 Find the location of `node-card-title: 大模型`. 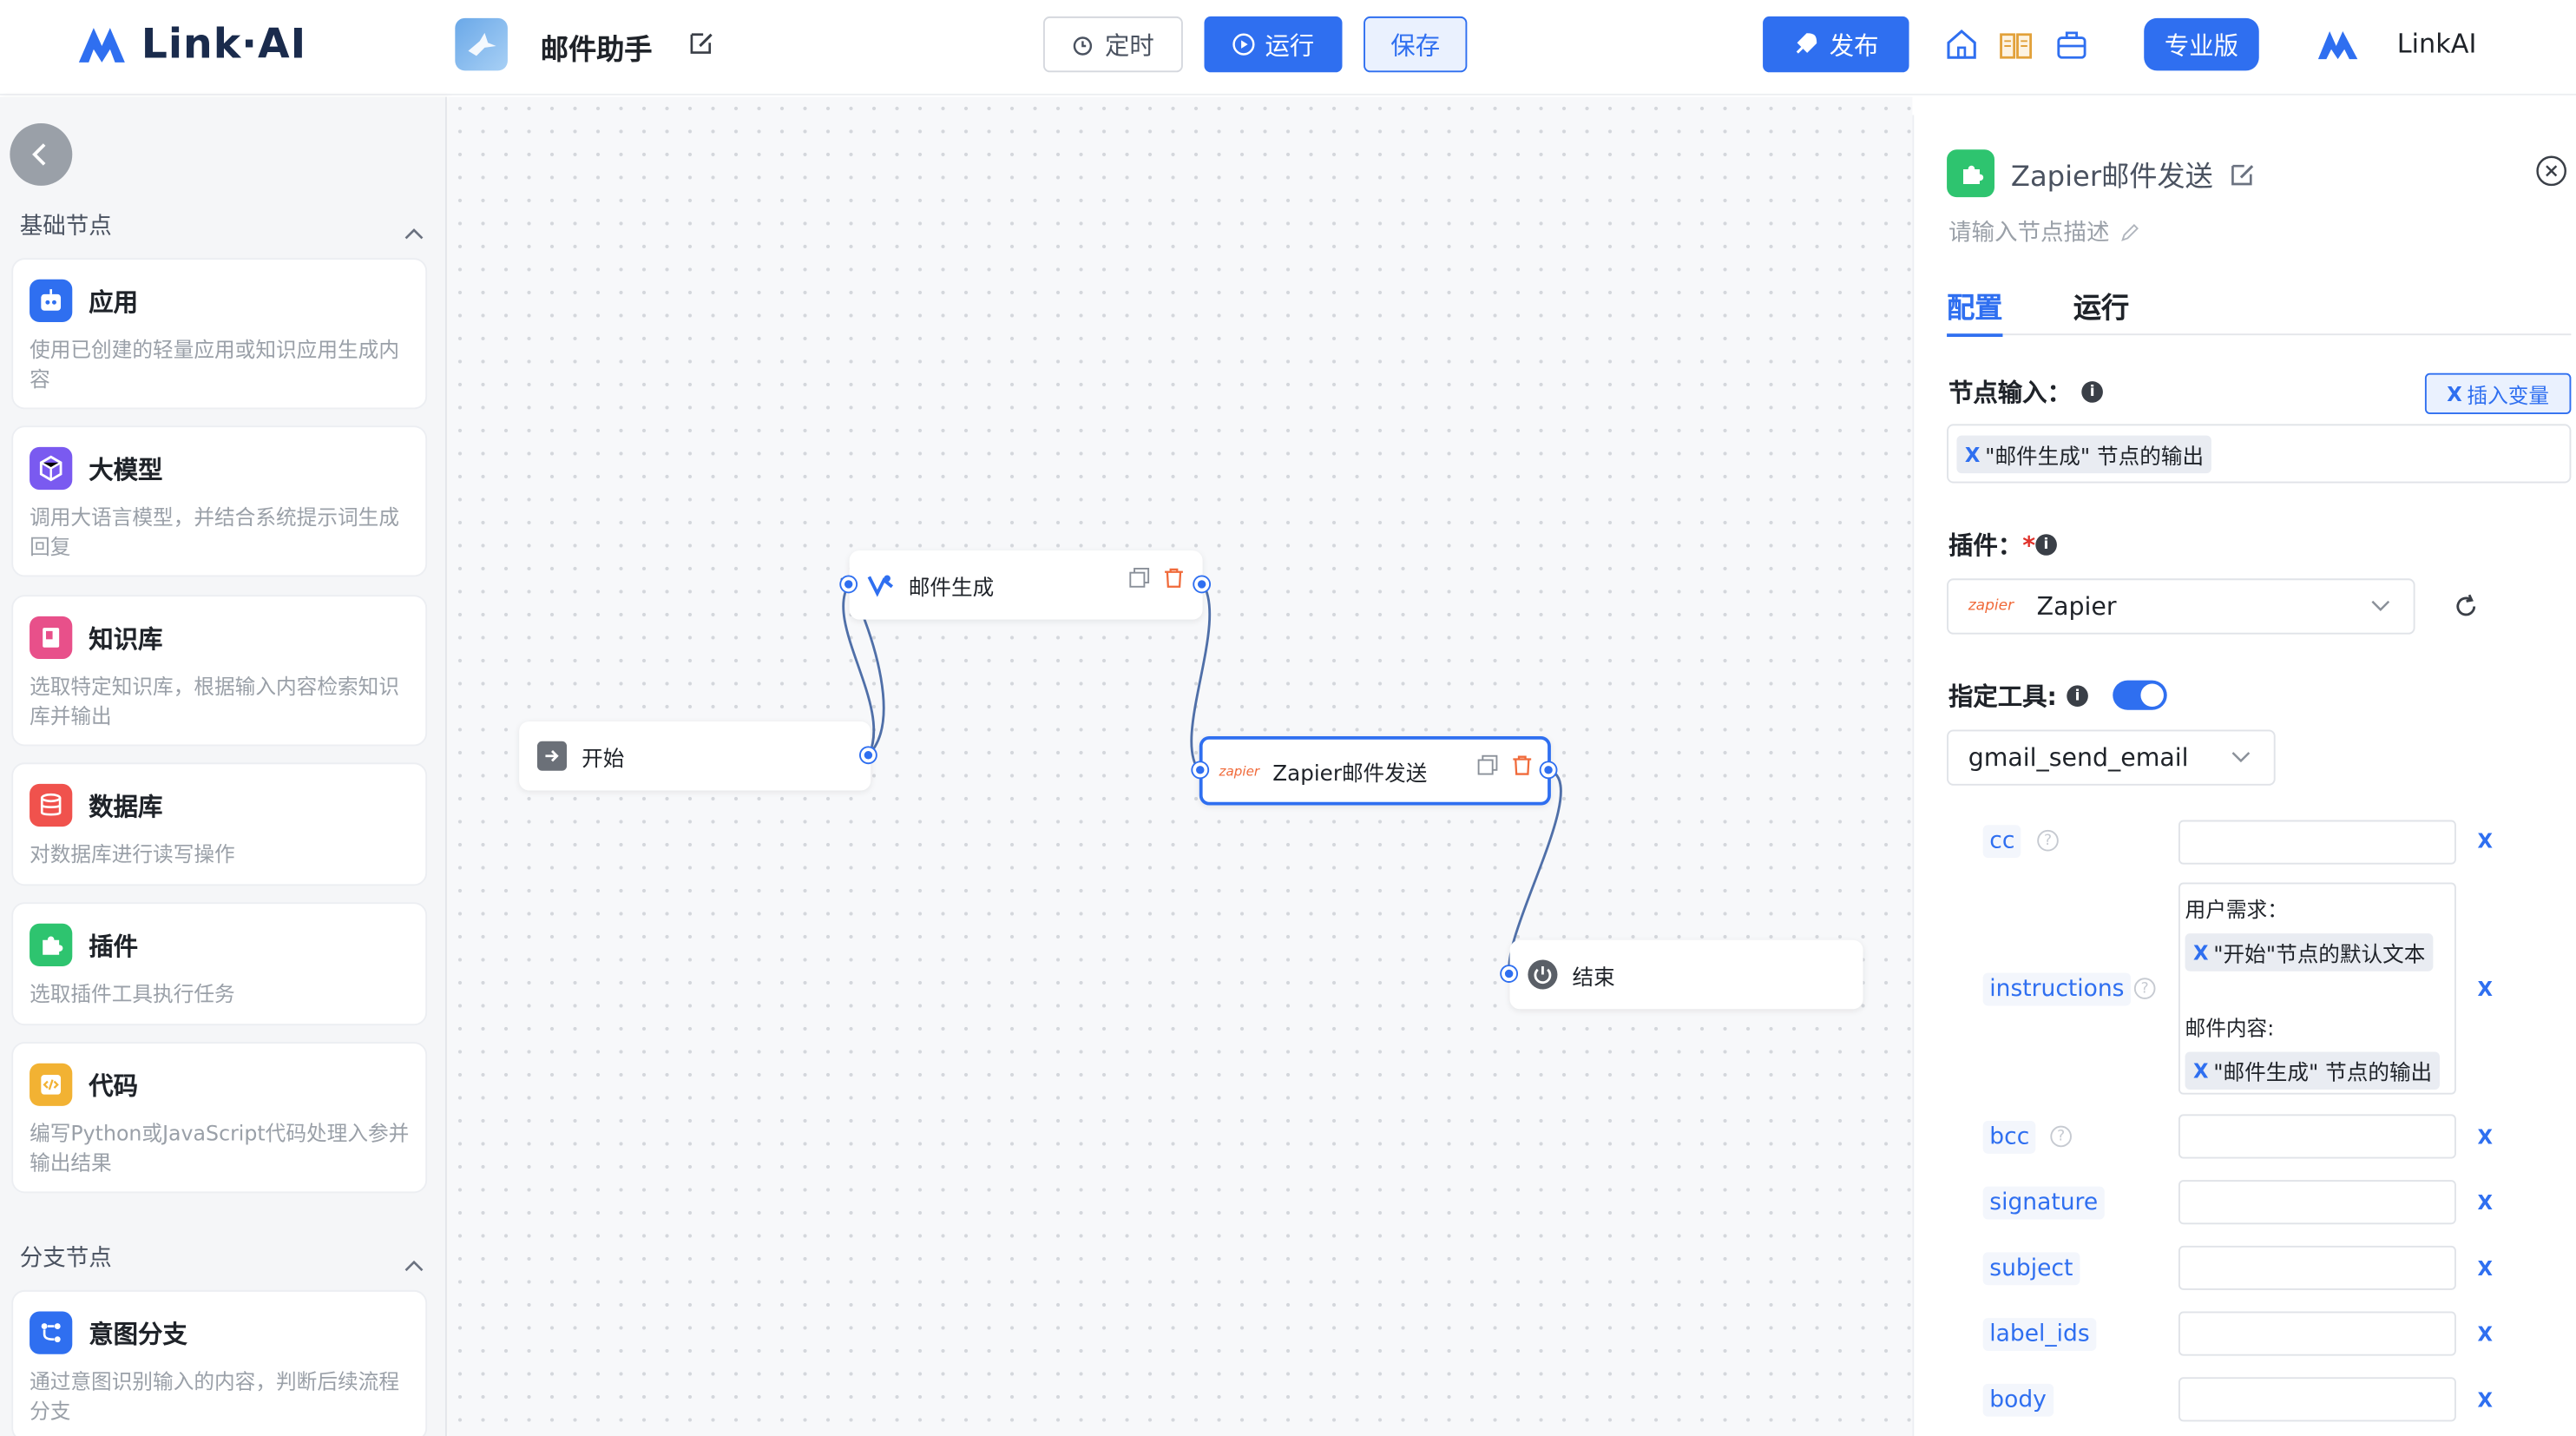

node-card-title: 大模型 is located at coordinates (126, 469).